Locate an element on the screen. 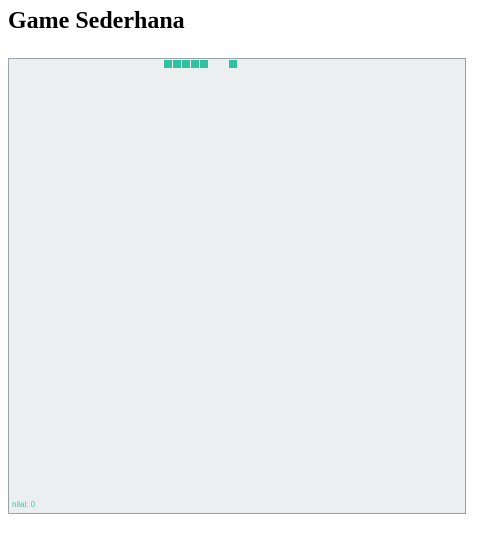 This screenshot has width=500, height=535. page-title: Game Sederhana is located at coordinates (96, 21).